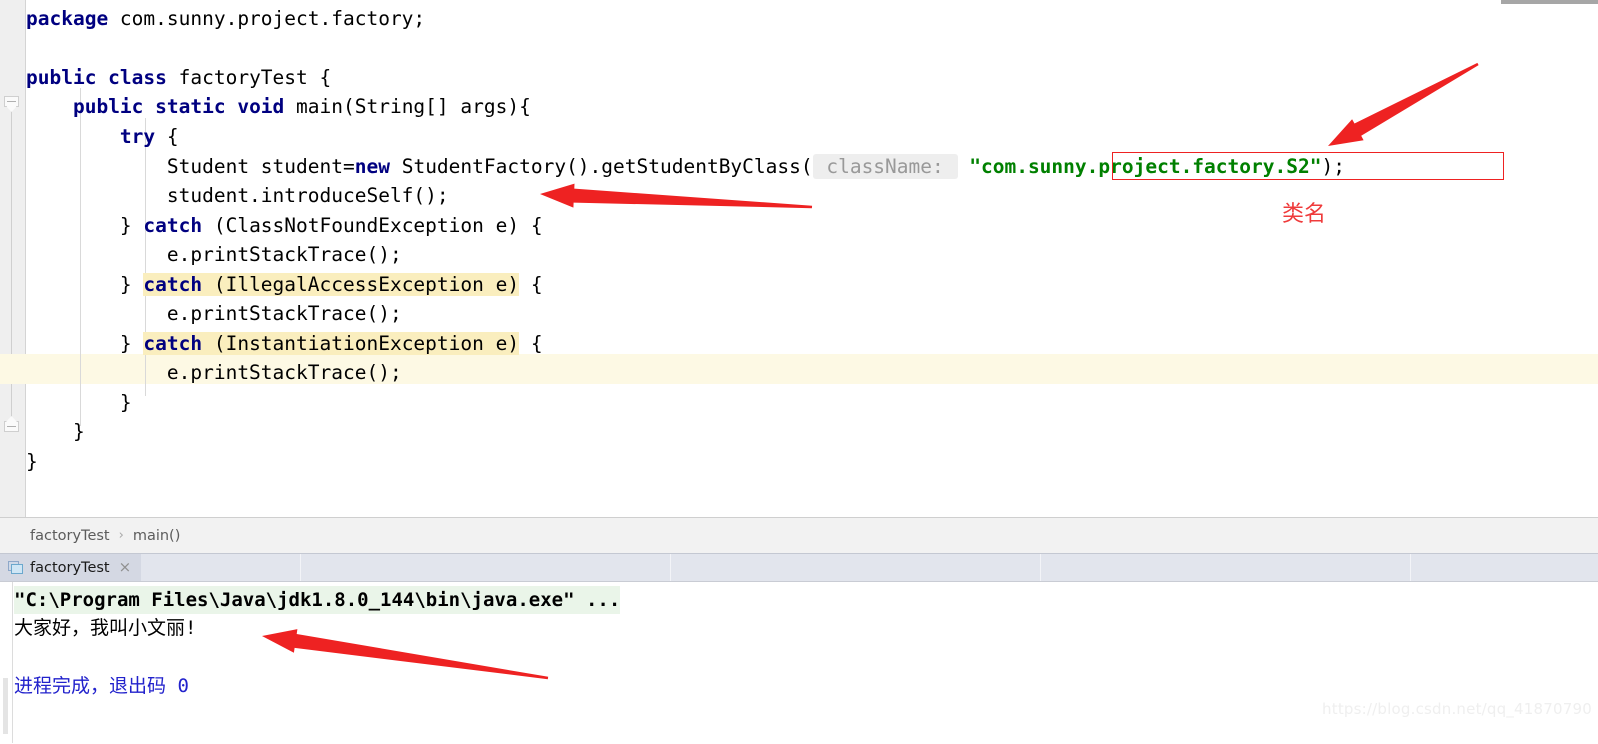 The height and width of the screenshot is (744, 1598). I want to click on code-token: (ClassNotFoundException e) {, so click(372, 225).